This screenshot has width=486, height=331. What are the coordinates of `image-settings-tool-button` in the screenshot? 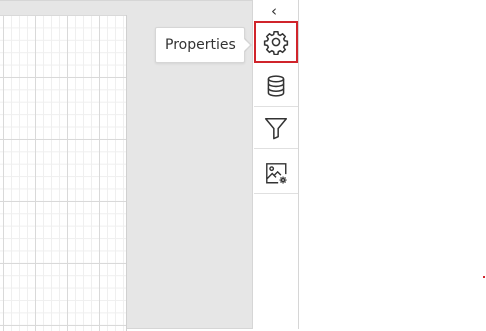 It's located at (276, 173).